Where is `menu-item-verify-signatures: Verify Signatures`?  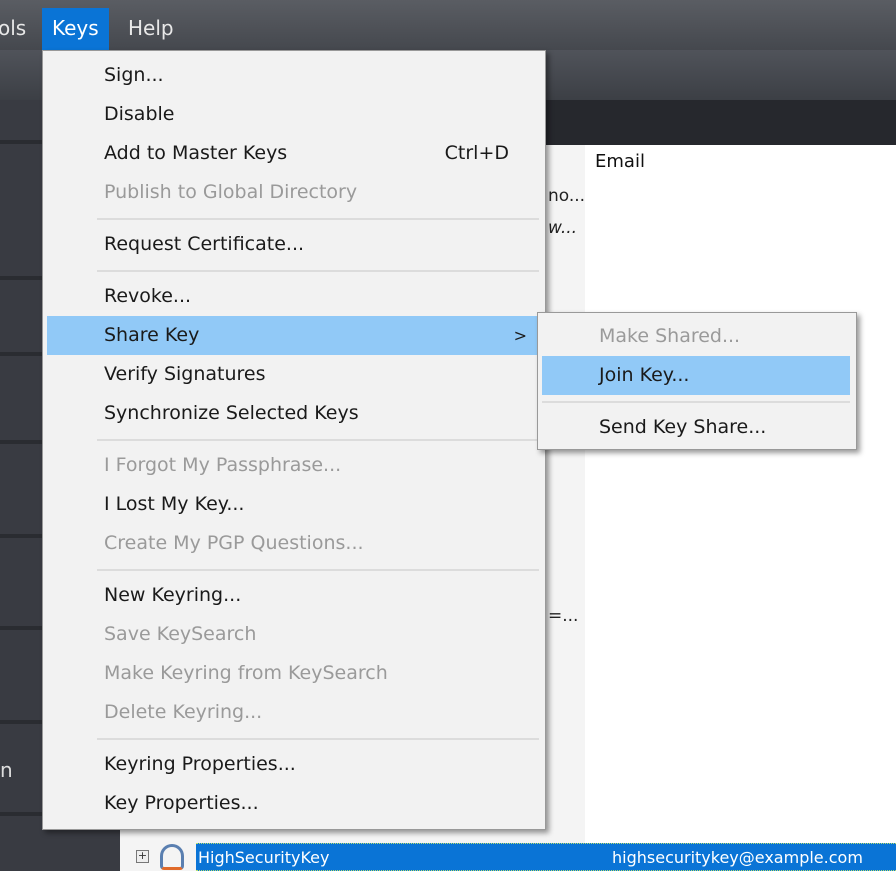
menu-item-verify-signatures: Verify Signatures is located at coordinates (294, 374).